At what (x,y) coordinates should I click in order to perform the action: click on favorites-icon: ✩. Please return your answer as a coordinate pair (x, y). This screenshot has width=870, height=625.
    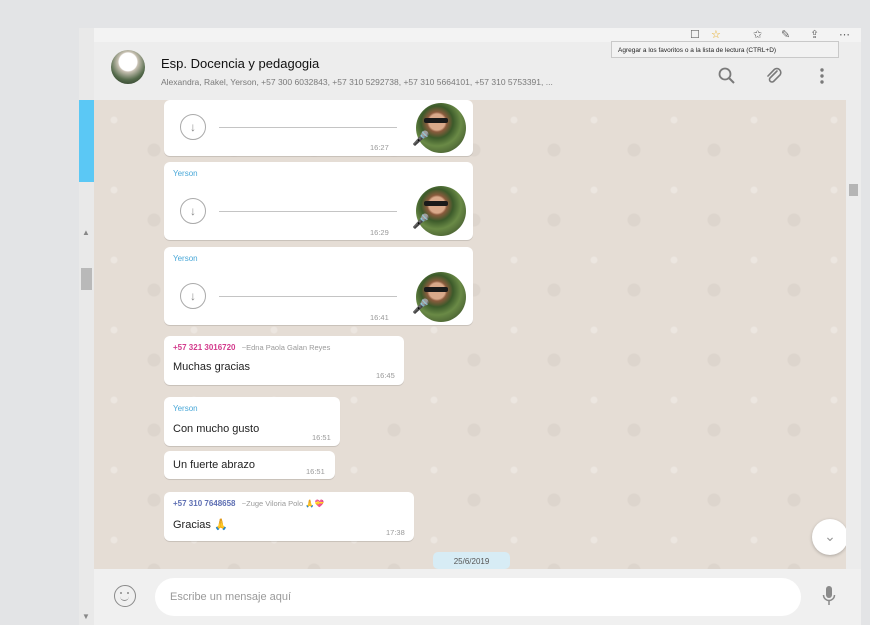
    Looking at the image, I should click on (757, 34).